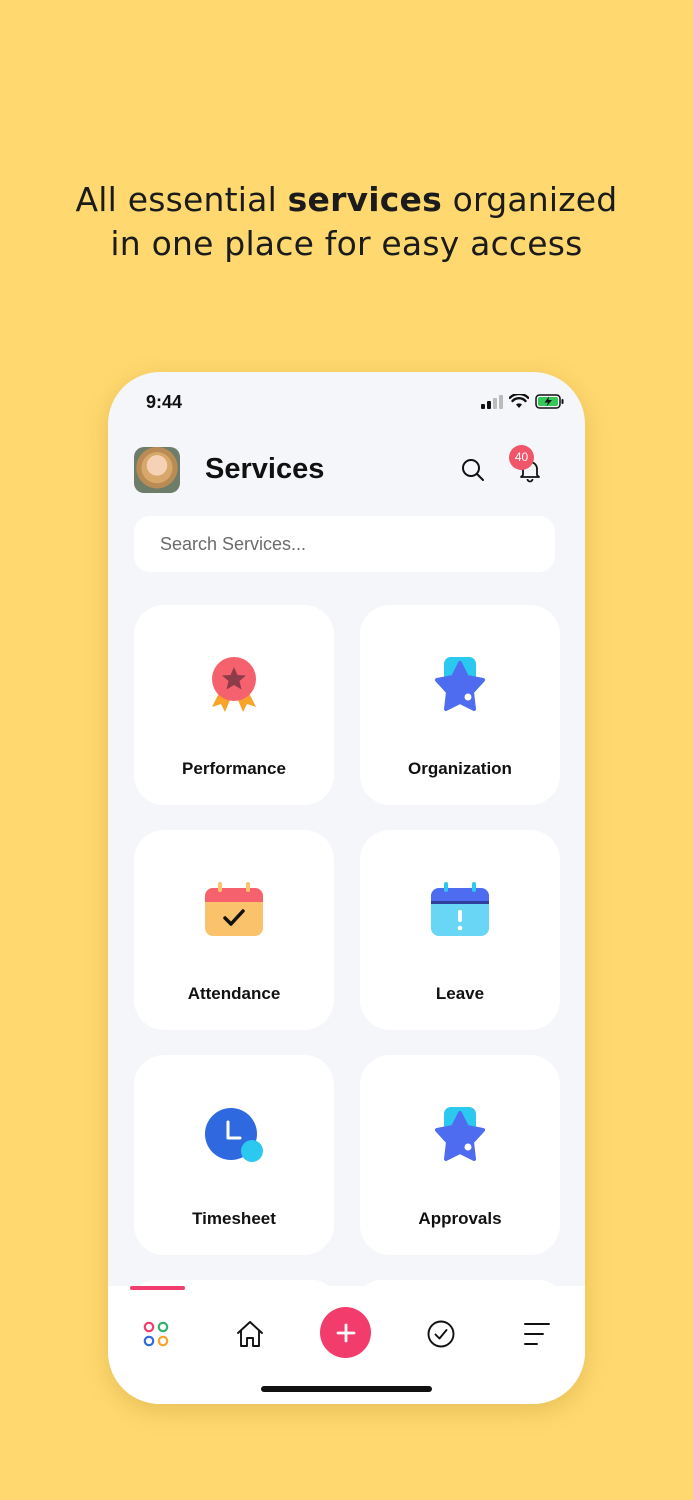  What do you see at coordinates (157, 470) in the screenshot?
I see `avatar` at bounding box center [157, 470].